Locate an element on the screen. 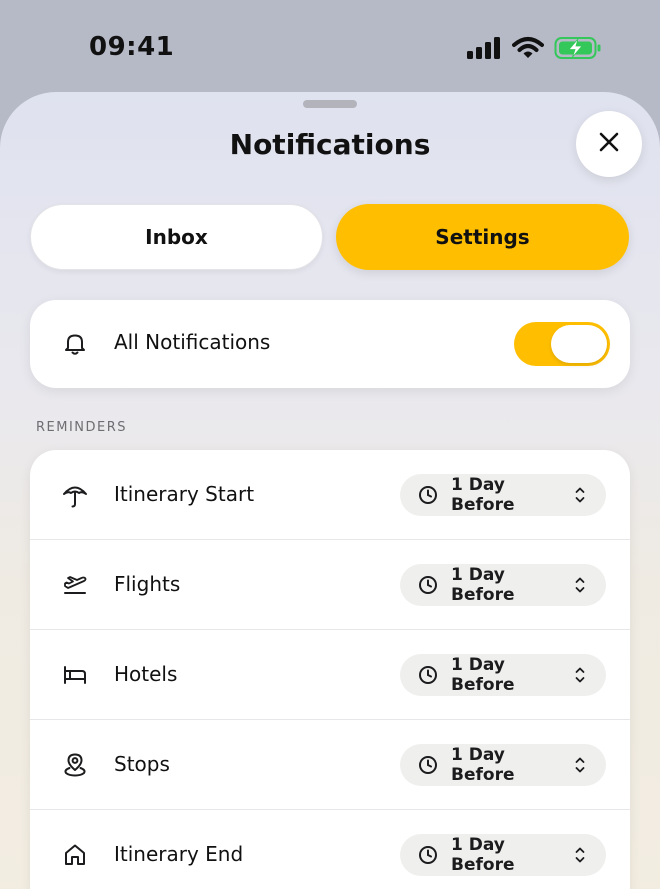 The width and height of the screenshot is (660, 889). reminder-label: Itinerary Start is located at coordinates (184, 494).